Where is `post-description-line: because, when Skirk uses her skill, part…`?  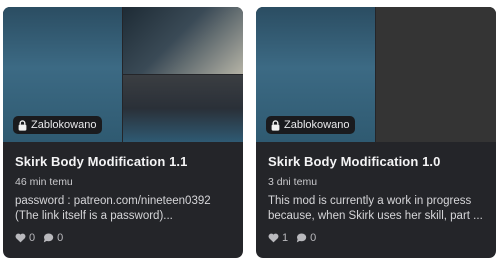 post-description-line: because, when Skirk uses her skill, part… is located at coordinates (375, 216).